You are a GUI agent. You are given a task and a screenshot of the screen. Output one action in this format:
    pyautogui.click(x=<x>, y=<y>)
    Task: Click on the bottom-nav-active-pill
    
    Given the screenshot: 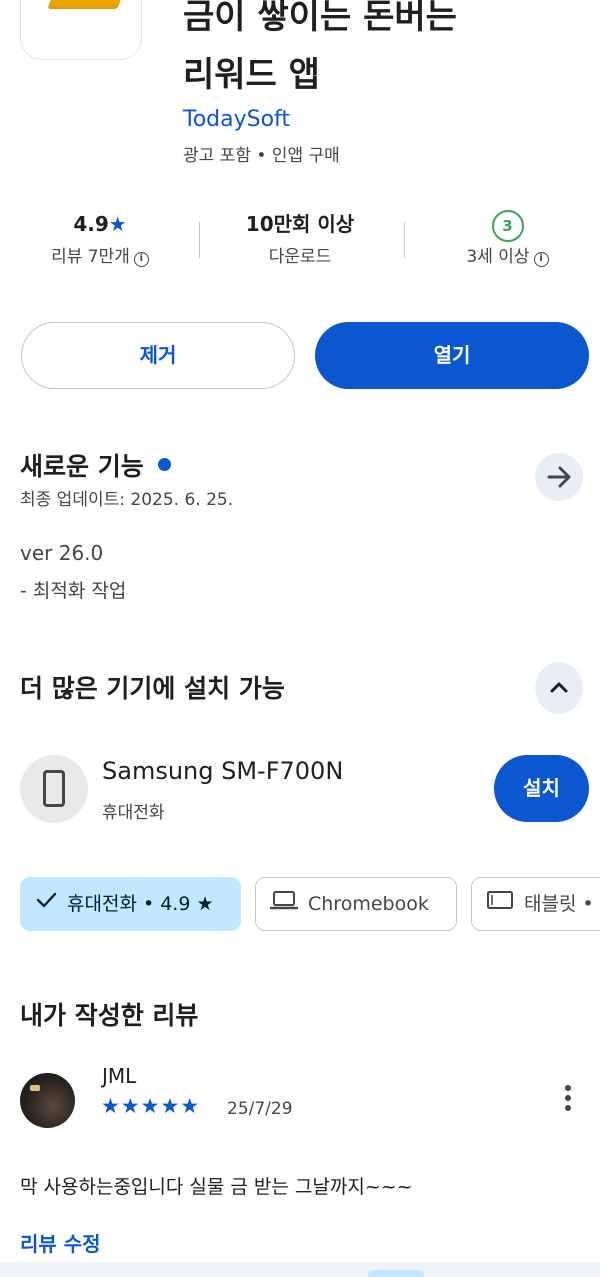 What is the action you would take?
    pyautogui.click(x=396, y=1273)
    